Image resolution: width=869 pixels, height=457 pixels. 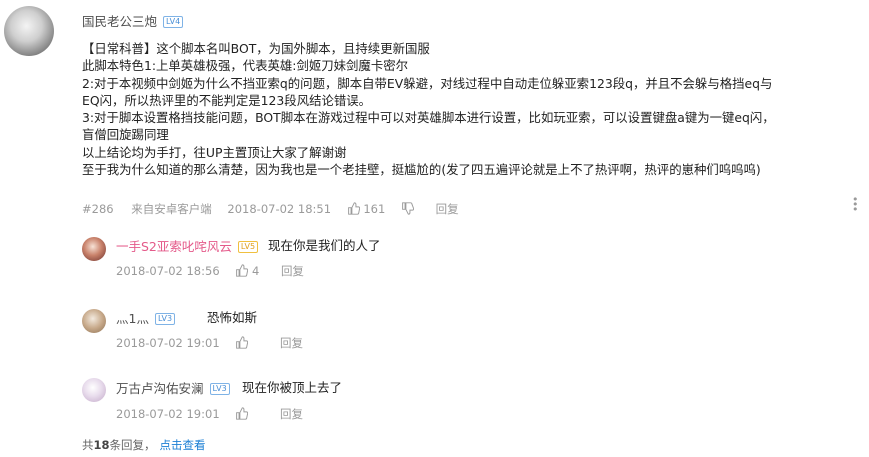 I want to click on comment-line: EQ闪，所以热评里的不能判定是123段风结论错误。, so click(x=227, y=100).